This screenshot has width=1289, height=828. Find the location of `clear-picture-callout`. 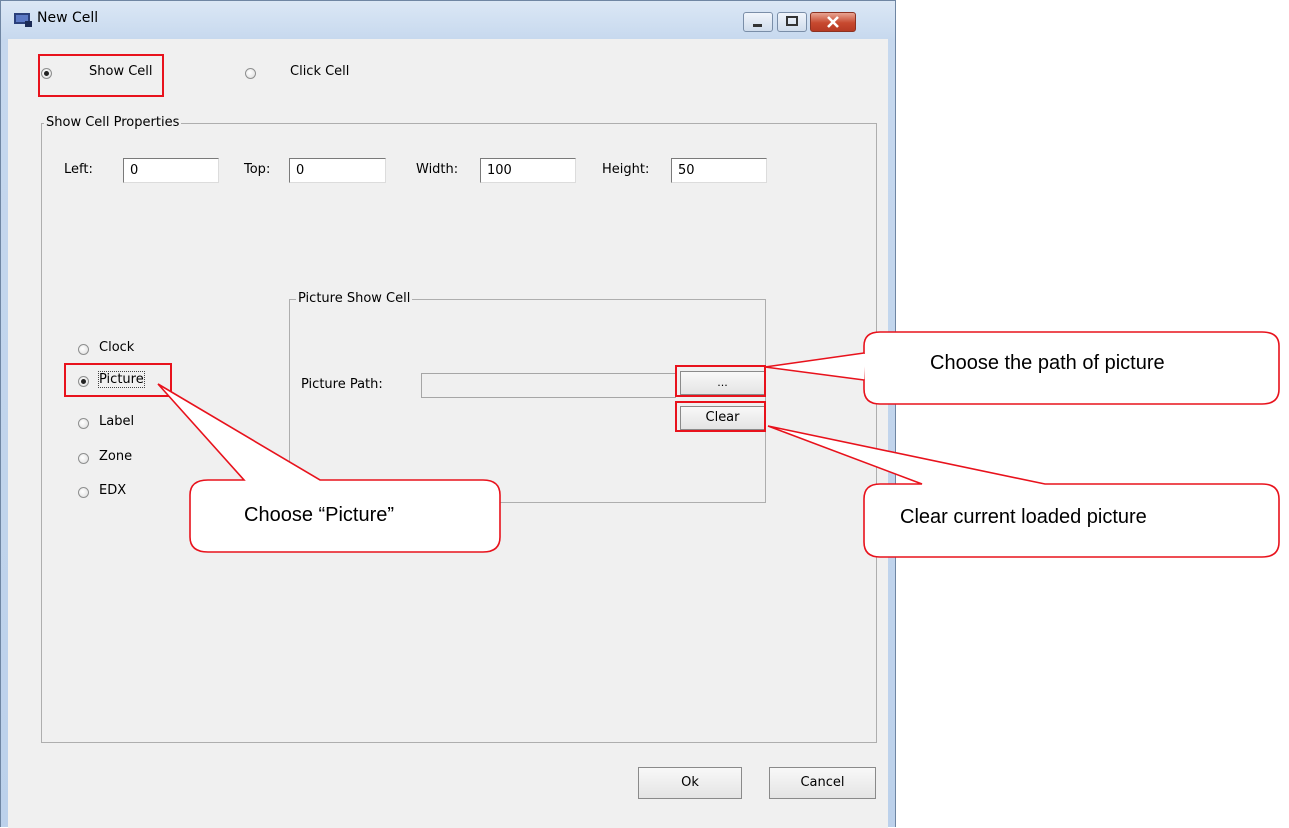

clear-picture-callout is located at coordinates (1023, 491).